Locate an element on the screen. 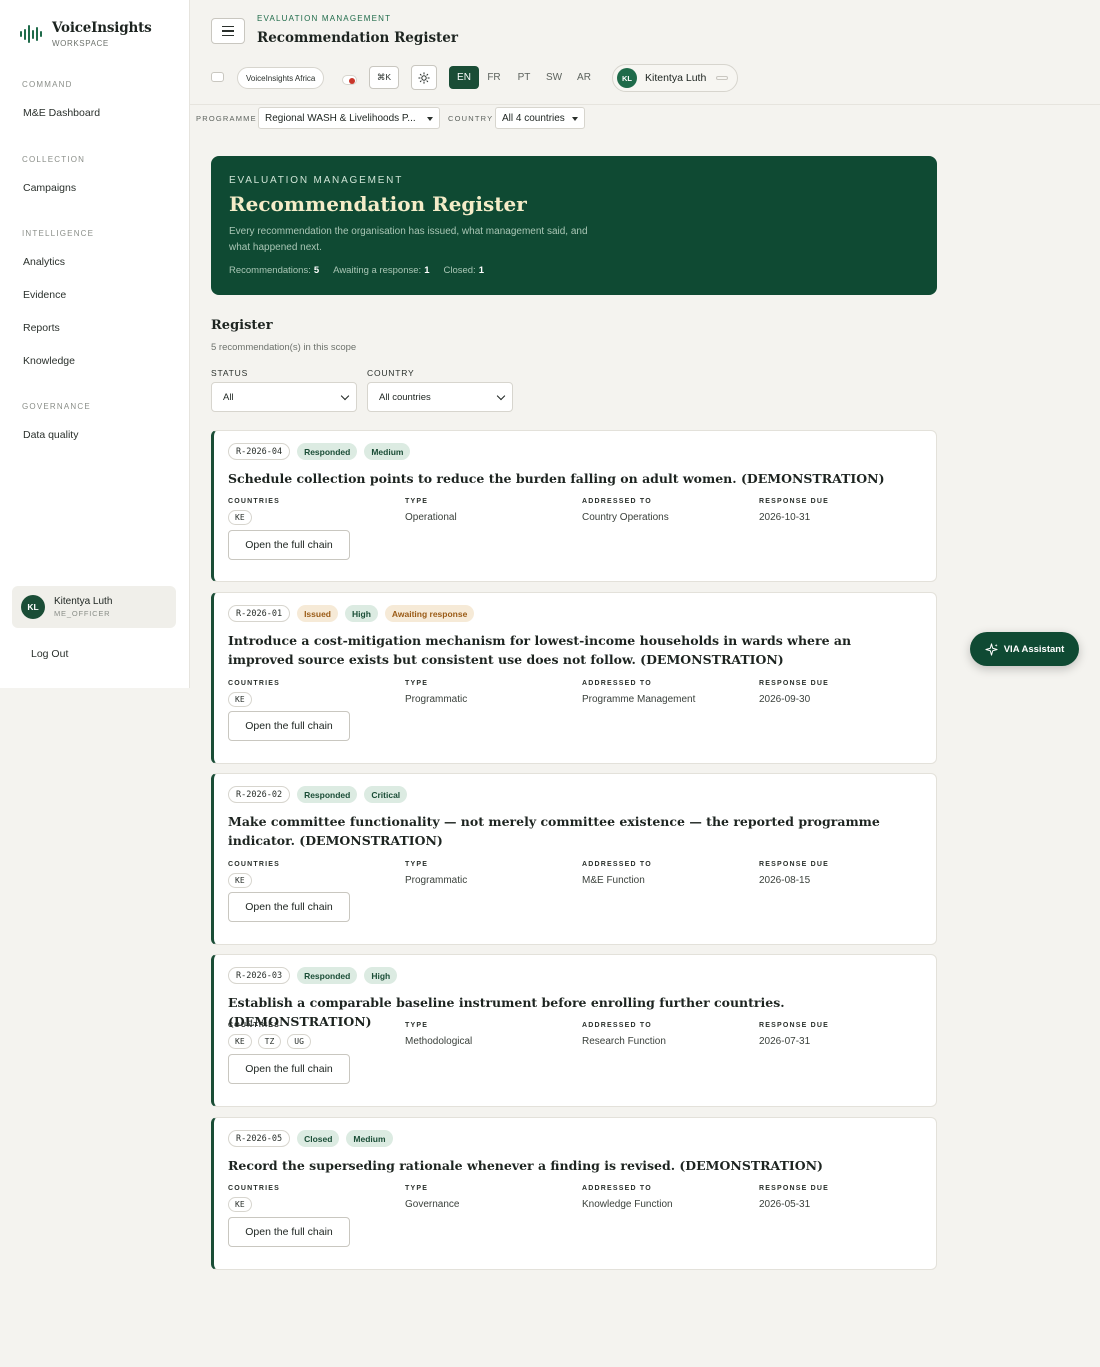 The height and width of the screenshot is (1367, 1100). meta-addressed-to: ADDRESSED TO Programme Management is located at coordinates (638, 692).